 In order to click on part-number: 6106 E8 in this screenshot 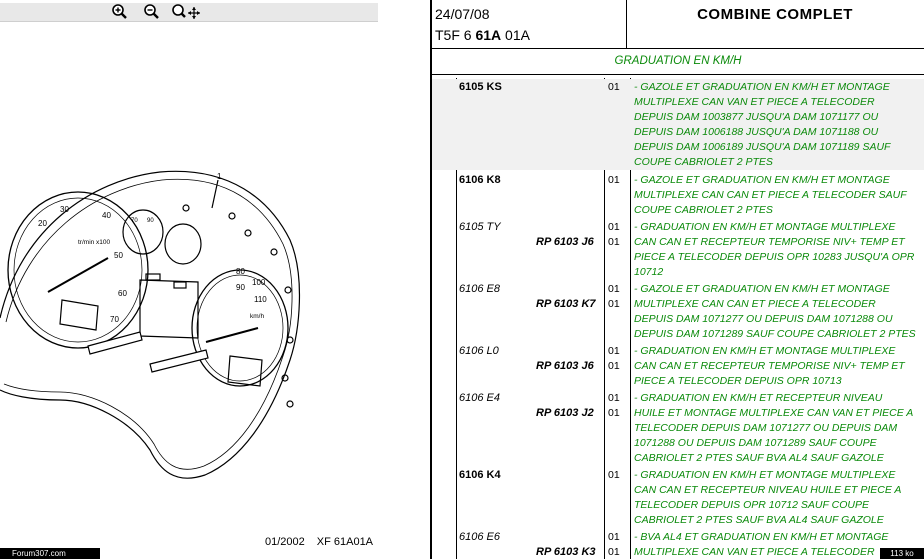, I will do `click(479, 289)`.